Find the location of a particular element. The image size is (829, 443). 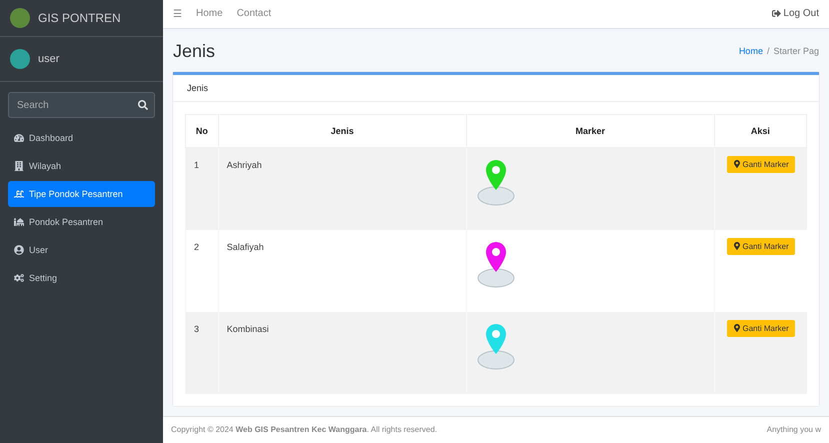

table-cell: 3 is located at coordinates (202, 353).